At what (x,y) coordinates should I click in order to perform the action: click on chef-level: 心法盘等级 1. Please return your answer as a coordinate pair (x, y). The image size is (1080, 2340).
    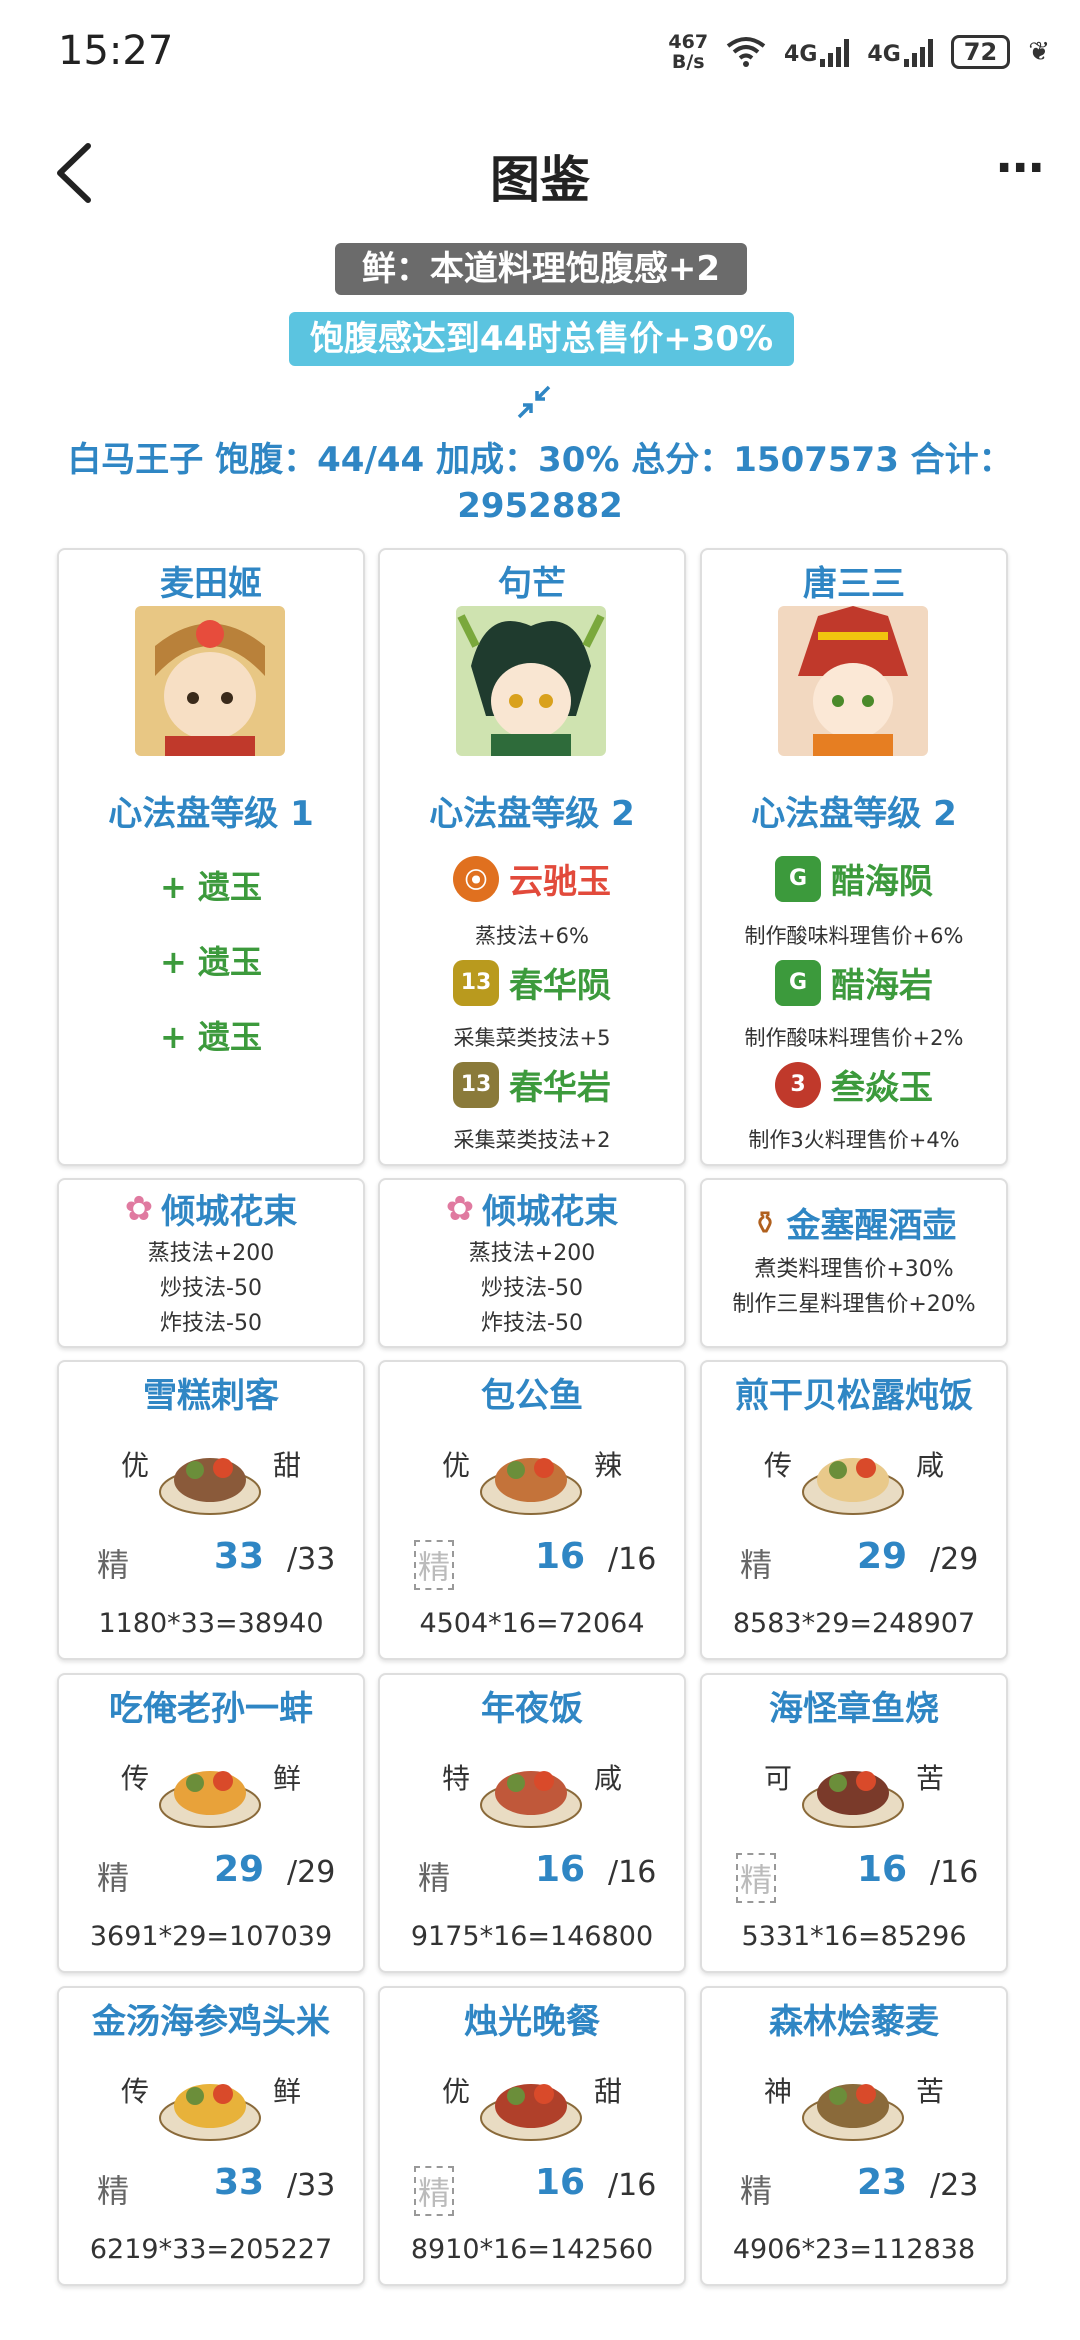
    Looking at the image, I should click on (211, 814).